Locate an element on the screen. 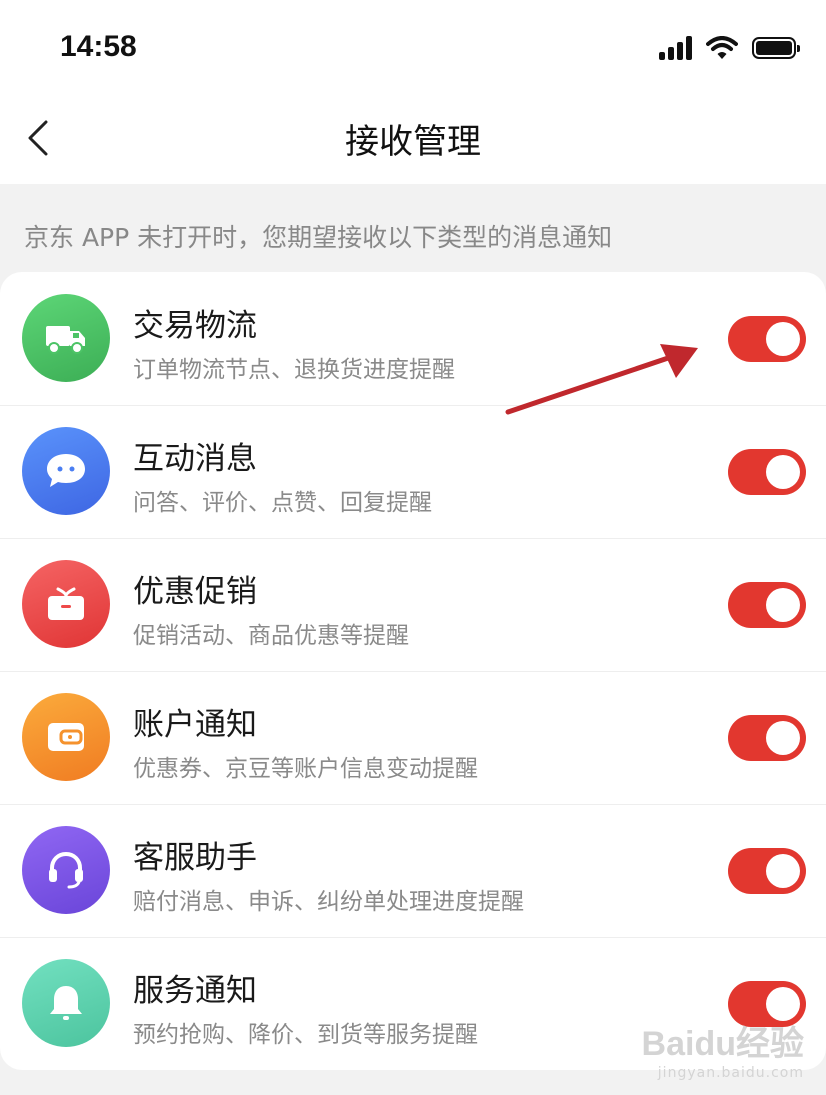 Image resolution: width=826 pixels, height=1095 pixels. watermark-url: jingyan.baidu.com is located at coordinates (730, 1073).